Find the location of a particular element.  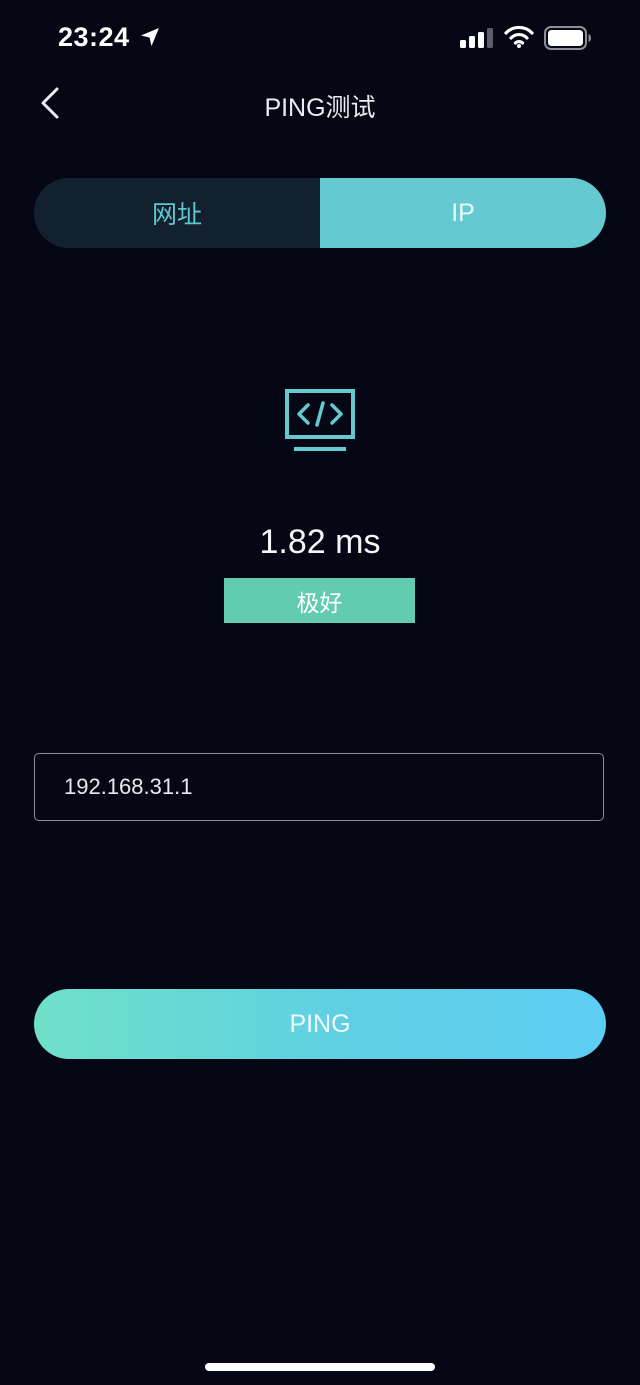

ping-button: PING is located at coordinates (320, 1024).